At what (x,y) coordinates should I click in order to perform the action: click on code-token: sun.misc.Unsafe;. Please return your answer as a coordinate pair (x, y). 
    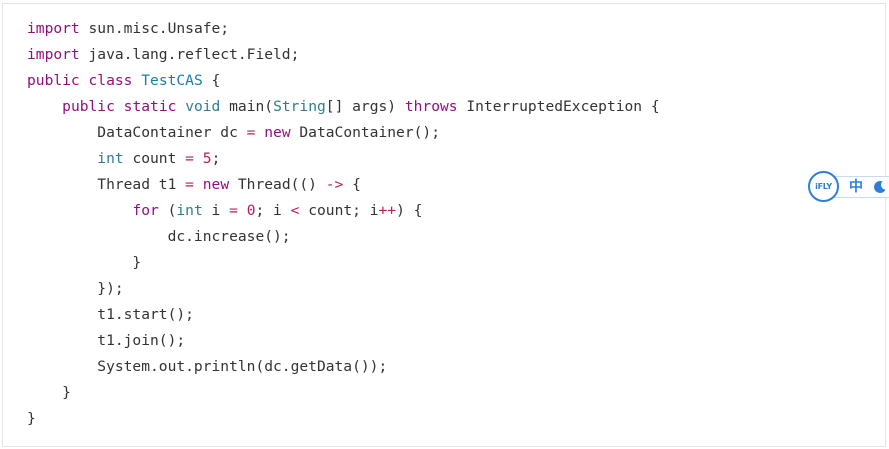
    Looking at the image, I should click on (154, 28).